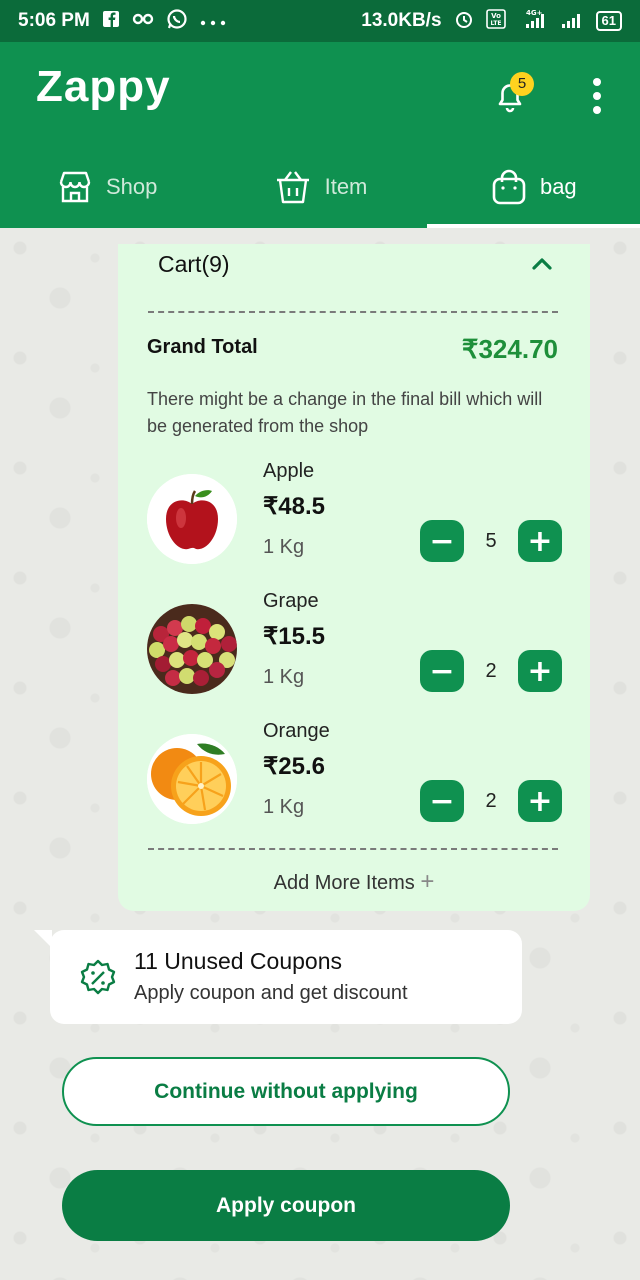  What do you see at coordinates (354, 775) in the screenshot?
I see `list-item: Orange ₹25.6 1 Kg − 2 +` at bounding box center [354, 775].